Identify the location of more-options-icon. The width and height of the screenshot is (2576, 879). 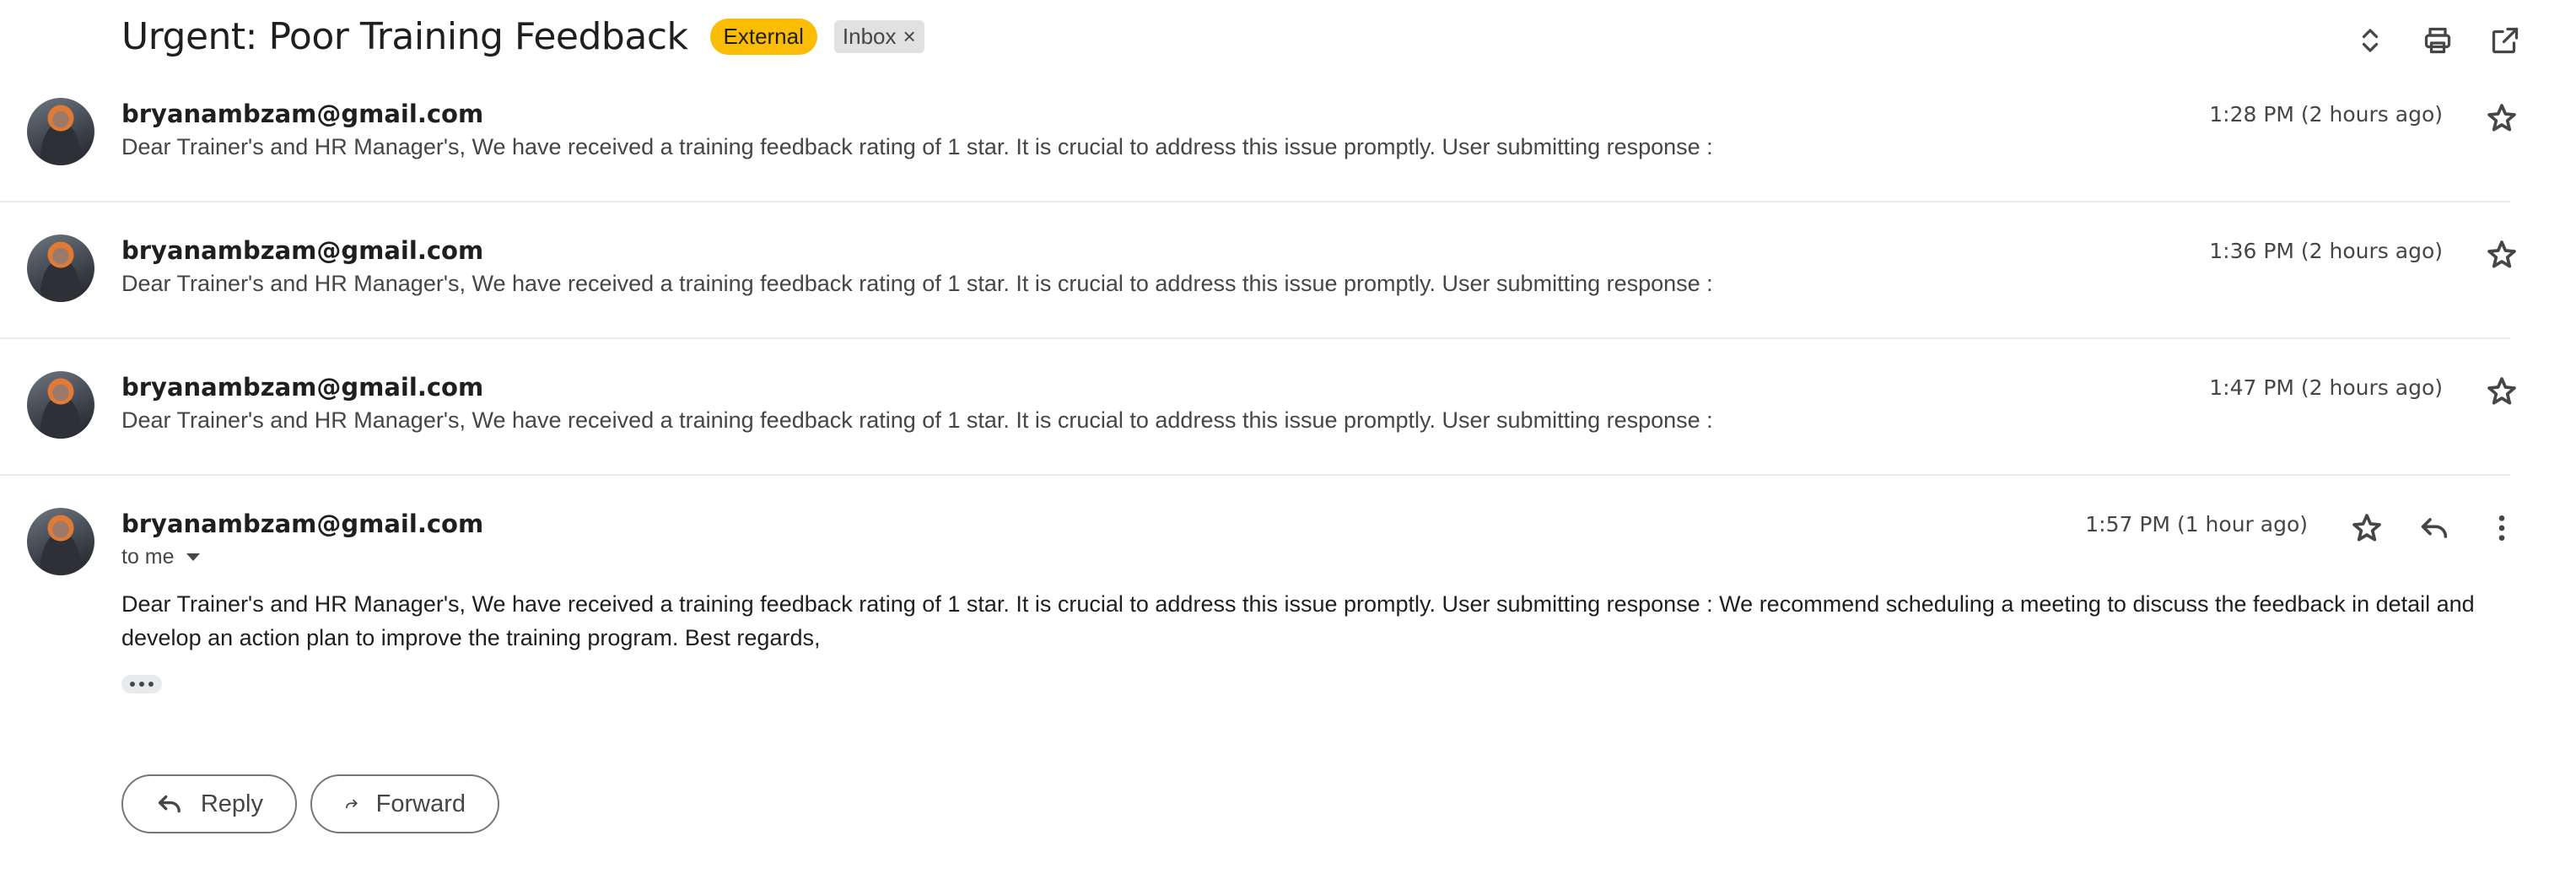
(2502, 528).